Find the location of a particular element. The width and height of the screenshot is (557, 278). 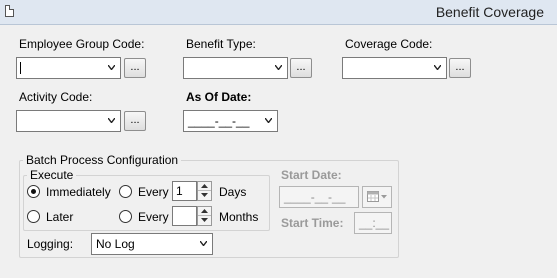

employee-group-code-select is located at coordinates (68, 68).